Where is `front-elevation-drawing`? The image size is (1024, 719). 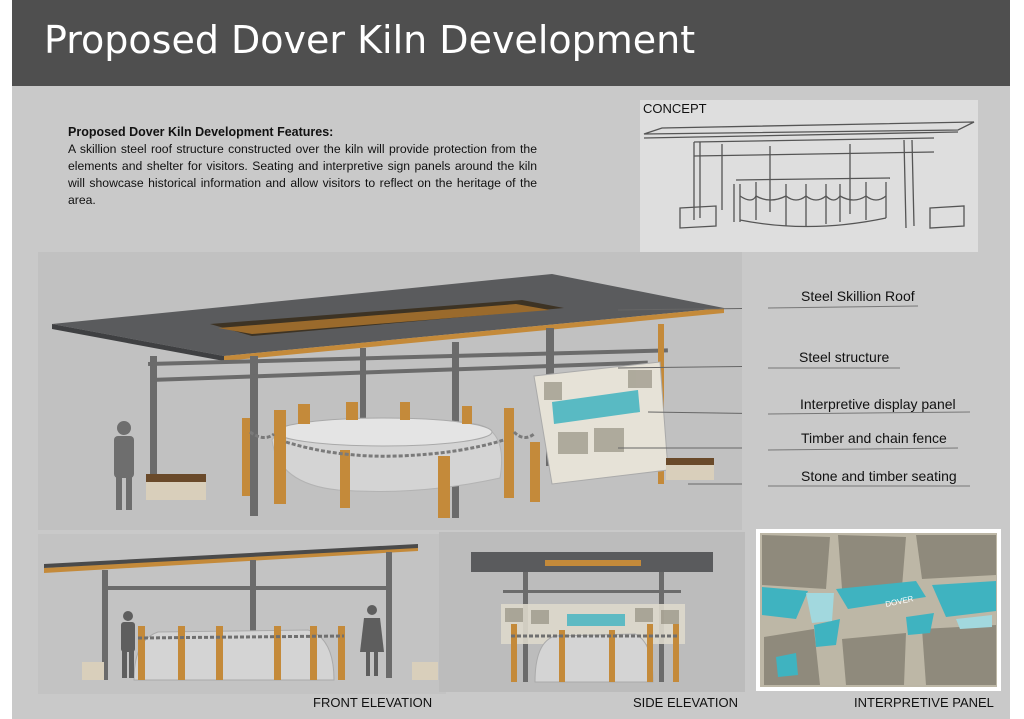 front-elevation-drawing is located at coordinates (241, 612).